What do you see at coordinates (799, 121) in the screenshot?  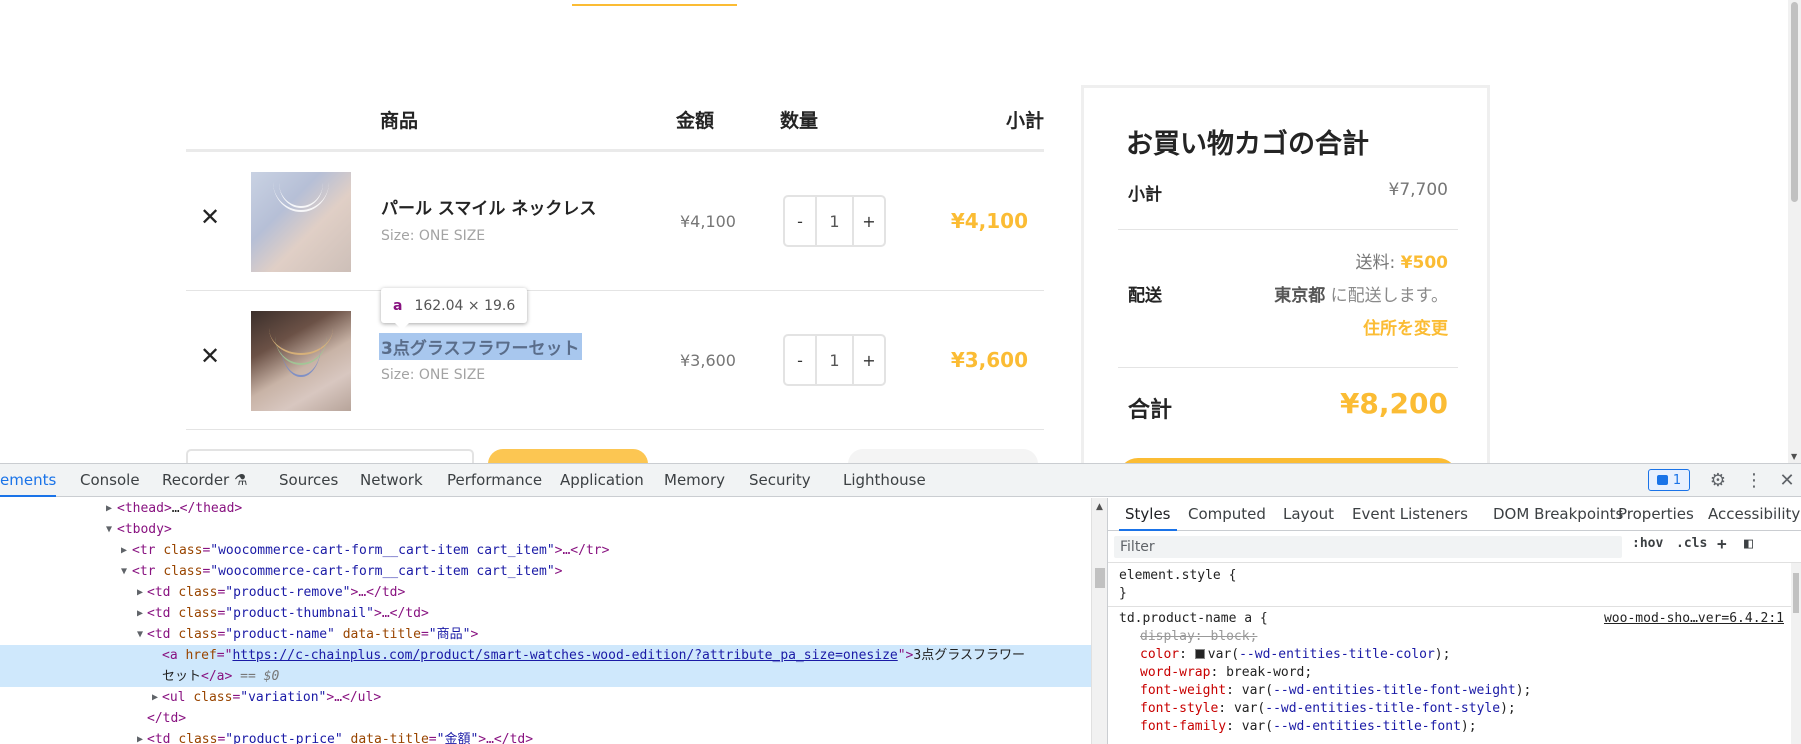 I see `header-quantity: 数量` at bounding box center [799, 121].